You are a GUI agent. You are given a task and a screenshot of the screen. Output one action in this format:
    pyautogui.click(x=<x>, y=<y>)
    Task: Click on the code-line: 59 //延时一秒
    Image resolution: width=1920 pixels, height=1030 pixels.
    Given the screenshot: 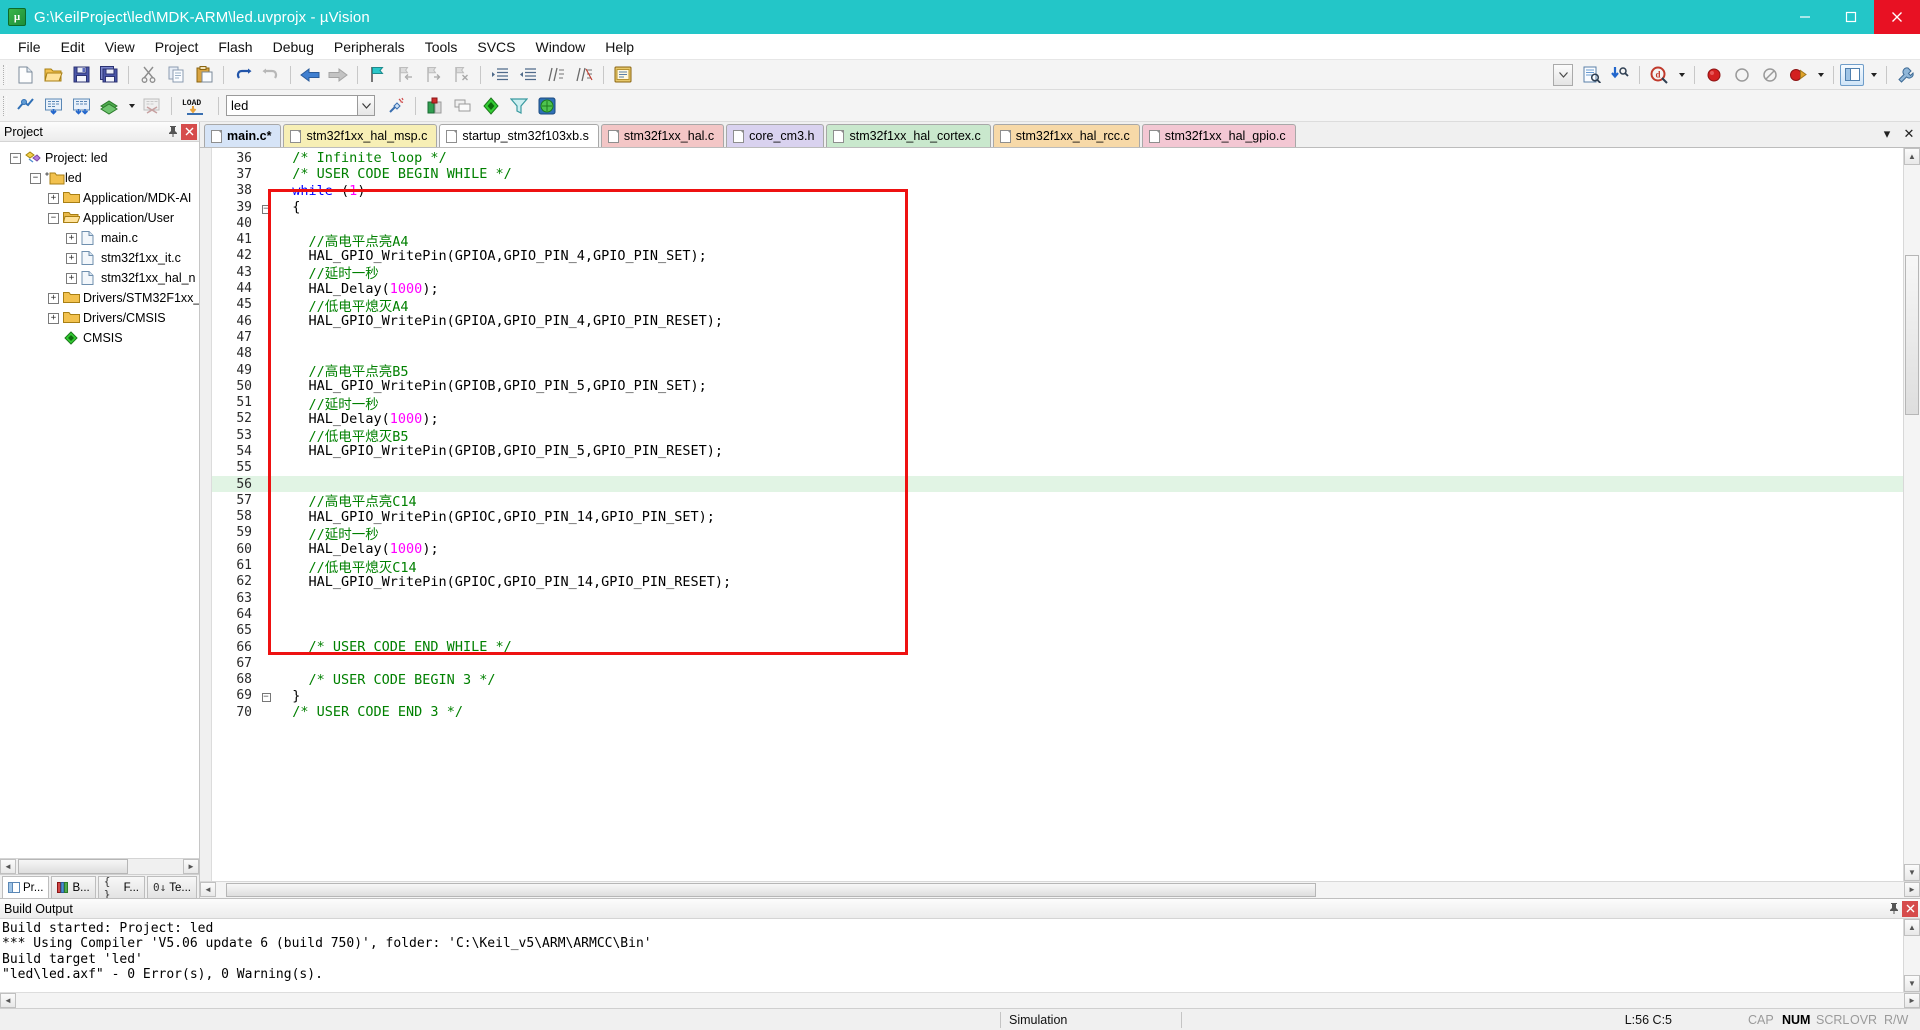 What is the action you would take?
    pyautogui.click(x=1057, y=534)
    